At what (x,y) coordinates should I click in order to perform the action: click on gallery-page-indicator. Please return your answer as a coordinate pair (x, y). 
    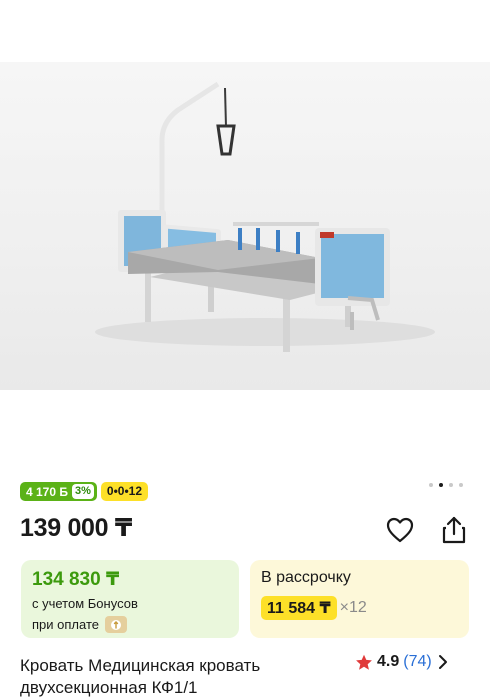
    Looking at the image, I should click on (446, 485).